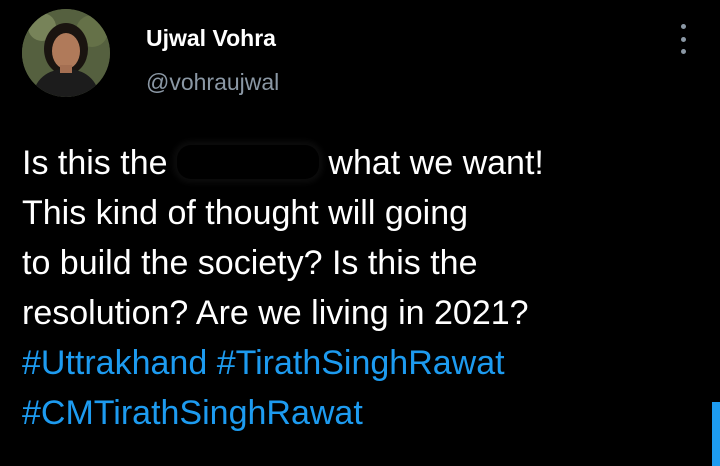 The height and width of the screenshot is (466, 720). Describe the element at coordinates (245, 213) in the screenshot. I see `tweet-line-2: This kind of thought will going` at that location.